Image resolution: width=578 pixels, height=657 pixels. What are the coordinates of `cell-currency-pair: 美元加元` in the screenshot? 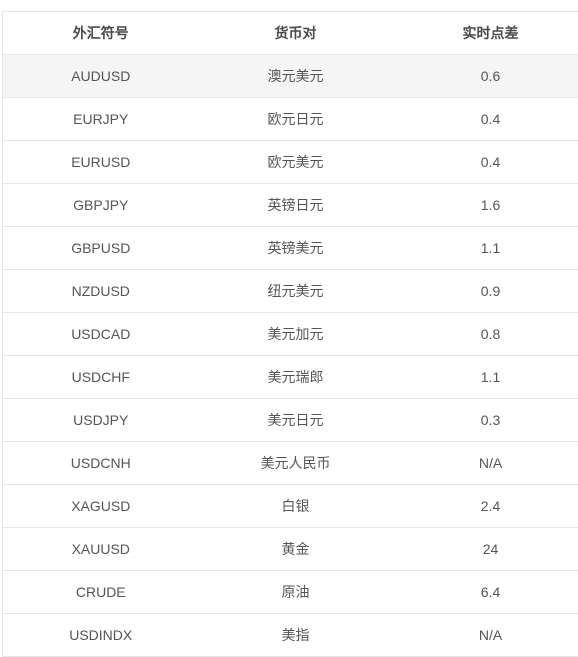 It's located at (295, 334).